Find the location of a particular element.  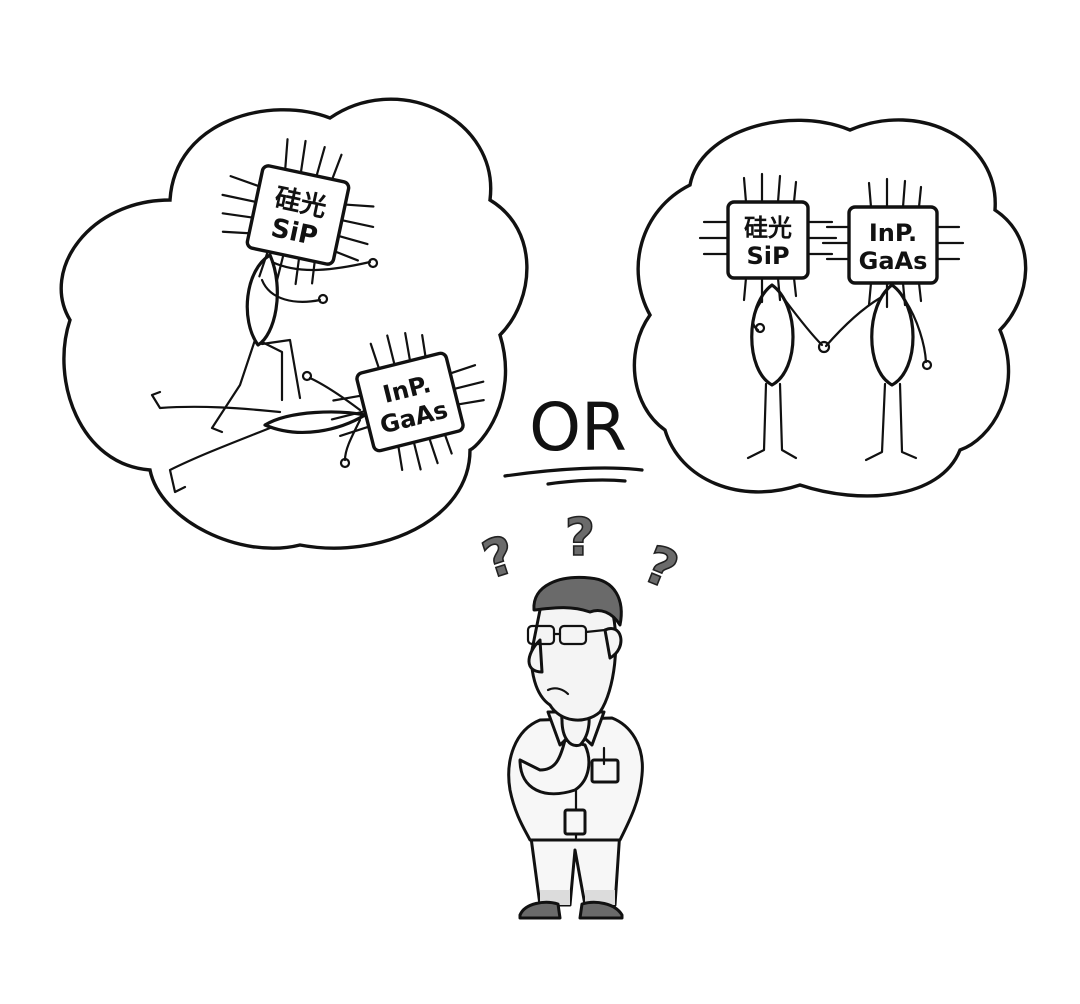

thought-bubble-right: 硅光 SiP InP. GaAs is located at coordinates (830, 308).